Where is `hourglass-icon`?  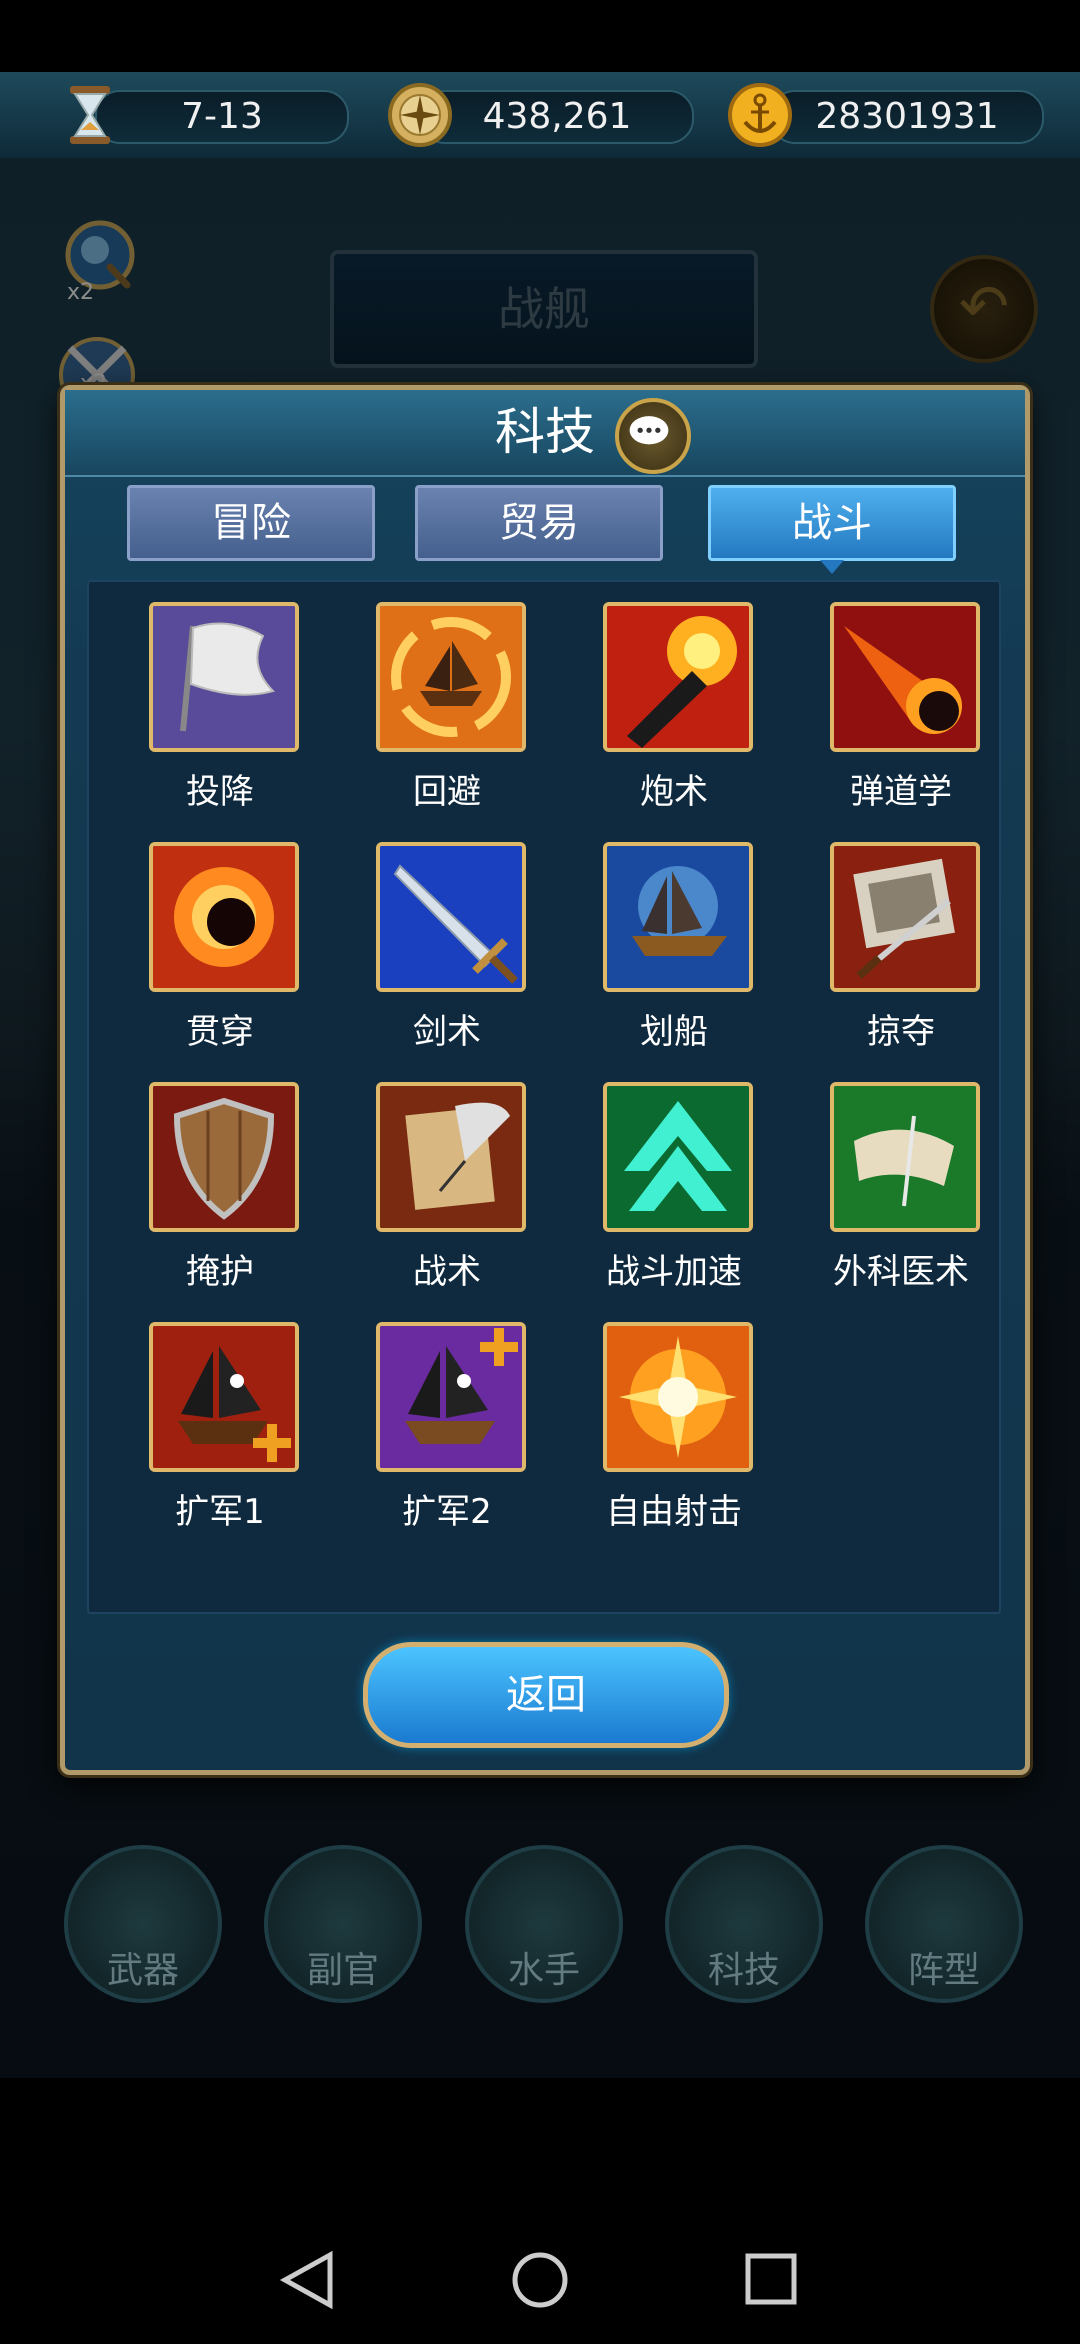 hourglass-icon is located at coordinates (90, 115).